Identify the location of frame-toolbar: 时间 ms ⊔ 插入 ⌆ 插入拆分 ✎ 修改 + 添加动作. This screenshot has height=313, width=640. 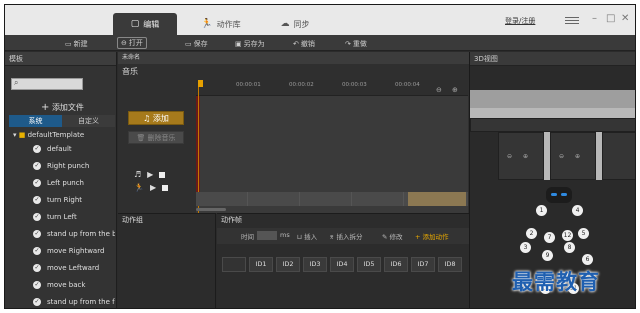
(343, 236).